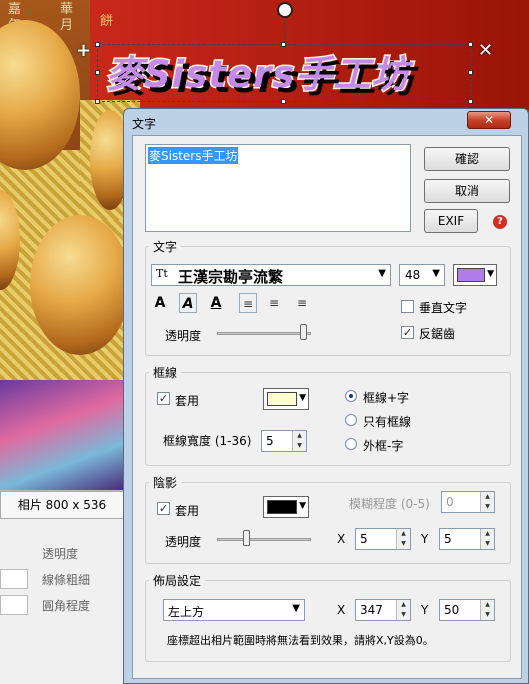  I want to click on cancel-button: 取消, so click(467, 191).